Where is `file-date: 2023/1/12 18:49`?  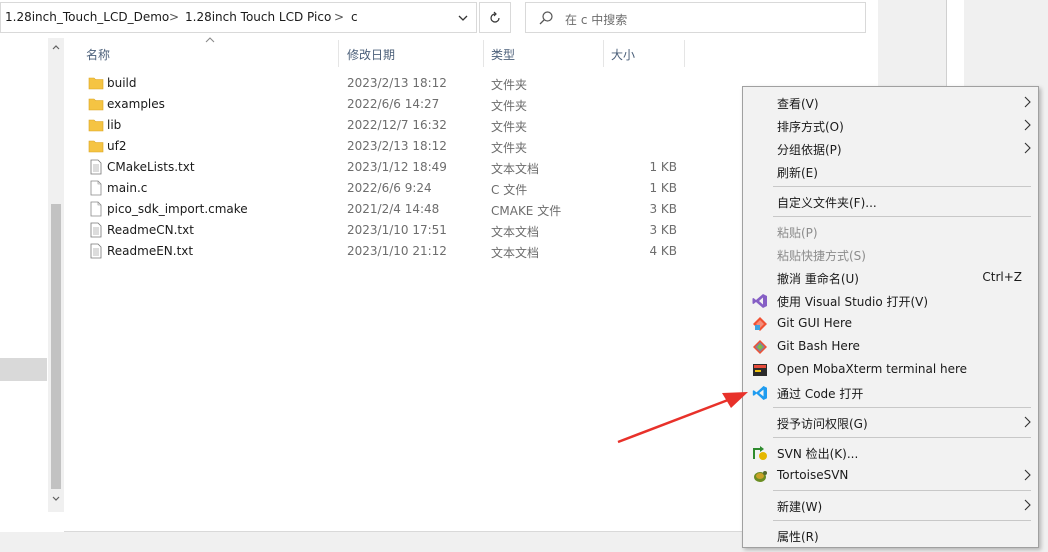 file-date: 2023/1/12 18:49 is located at coordinates (397, 167).